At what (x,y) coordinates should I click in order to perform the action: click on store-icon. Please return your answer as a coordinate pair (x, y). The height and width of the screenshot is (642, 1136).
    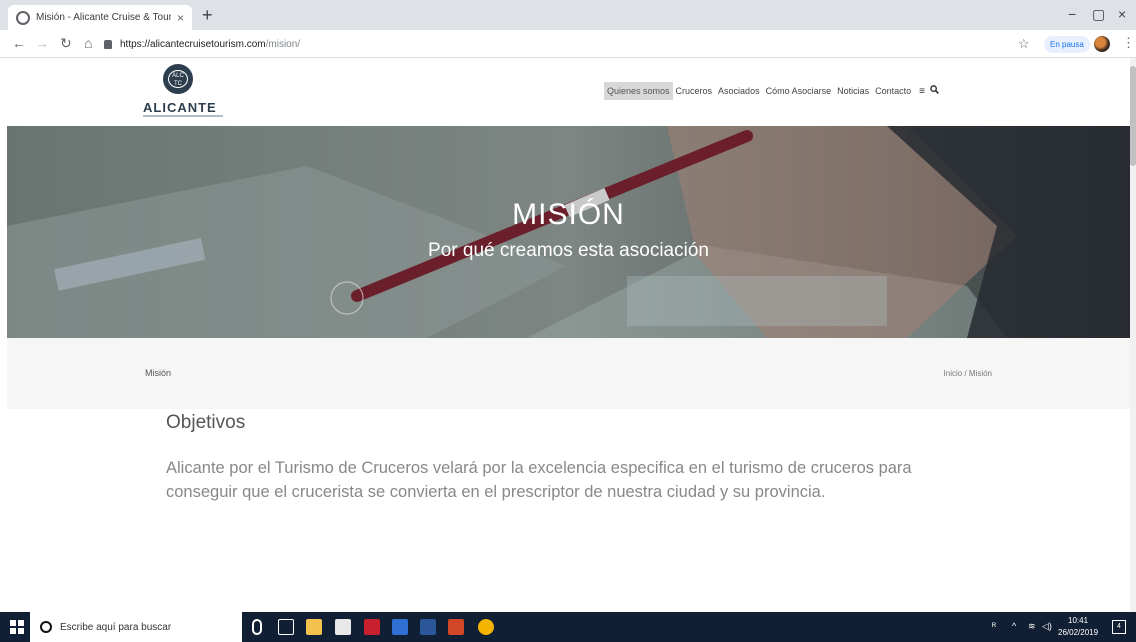
    Looking at the image, I should click on (343, 627).